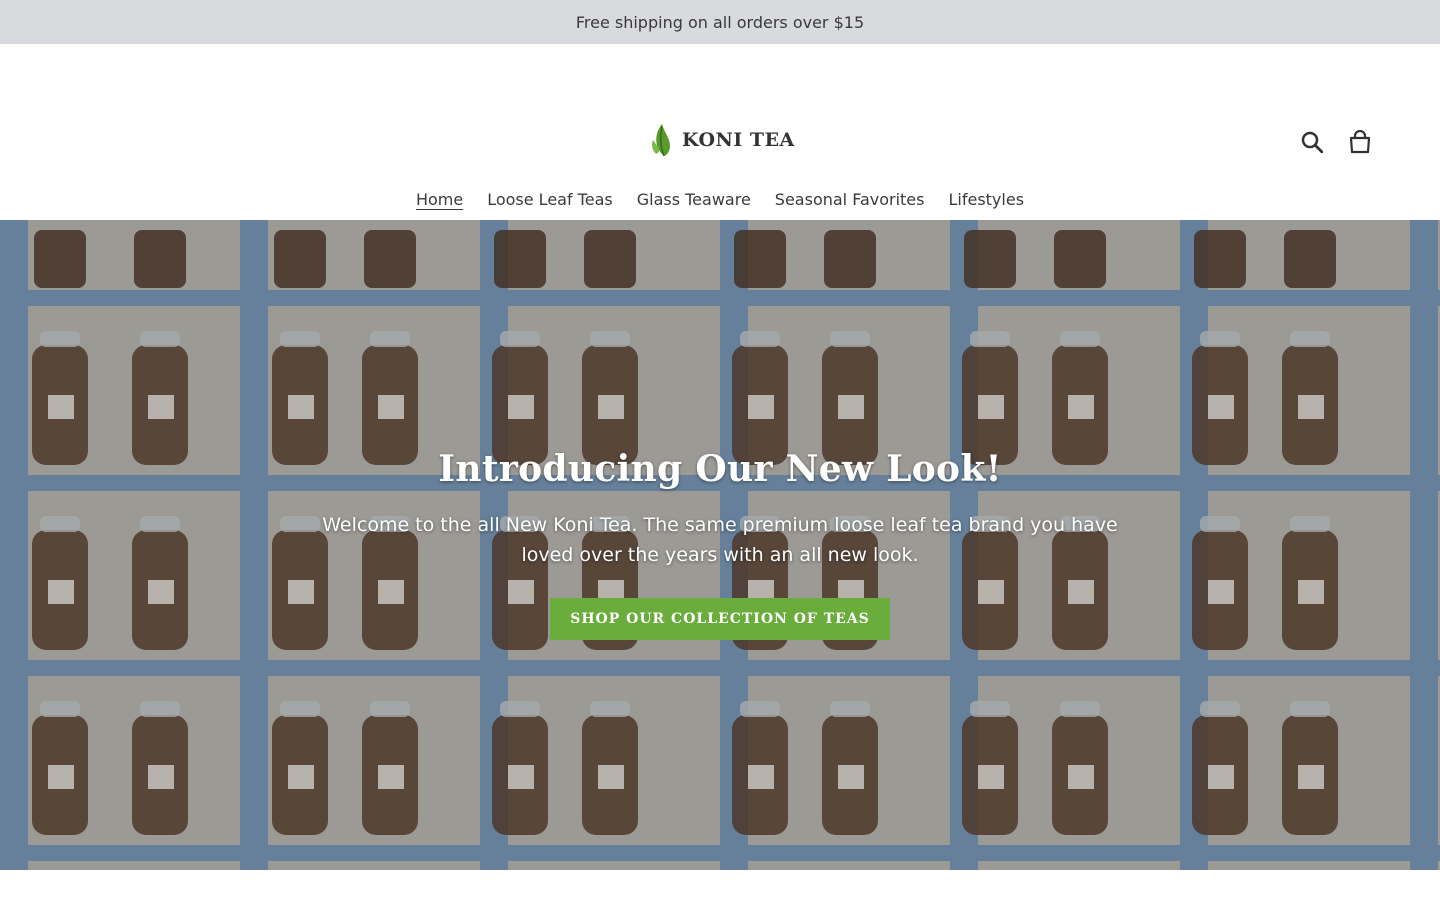 Image resolution: width=1440 pixels, height=900 pixels. I want to click on logo-text: KONI TEA, so click(738, 140).